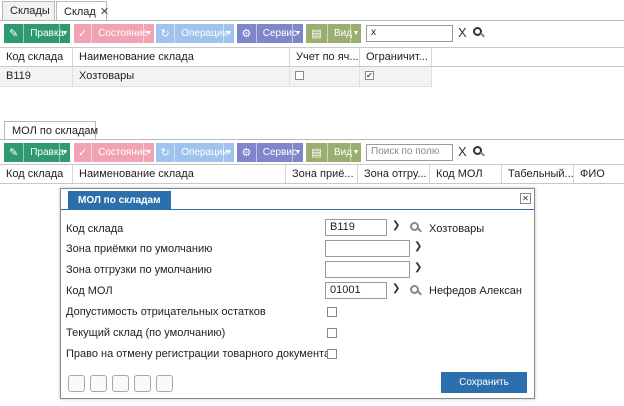 This screenshot has width=624, height=406. What do you see at coordinates (333, 33) in the screenshot?
I see `view-button: ▤ Вид ▼` at bounding box center [333, 33].